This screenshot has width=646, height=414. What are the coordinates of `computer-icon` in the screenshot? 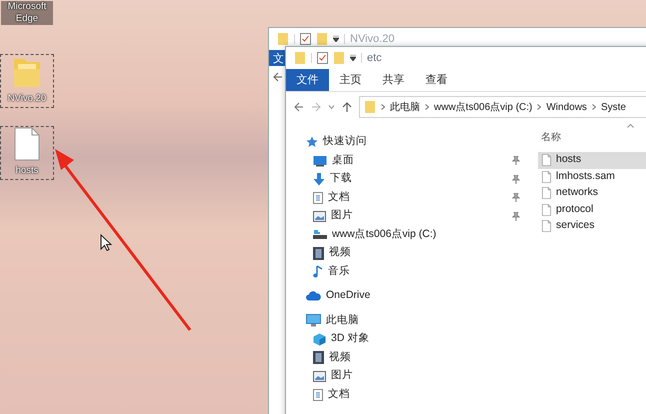 It's located at (313, 321).